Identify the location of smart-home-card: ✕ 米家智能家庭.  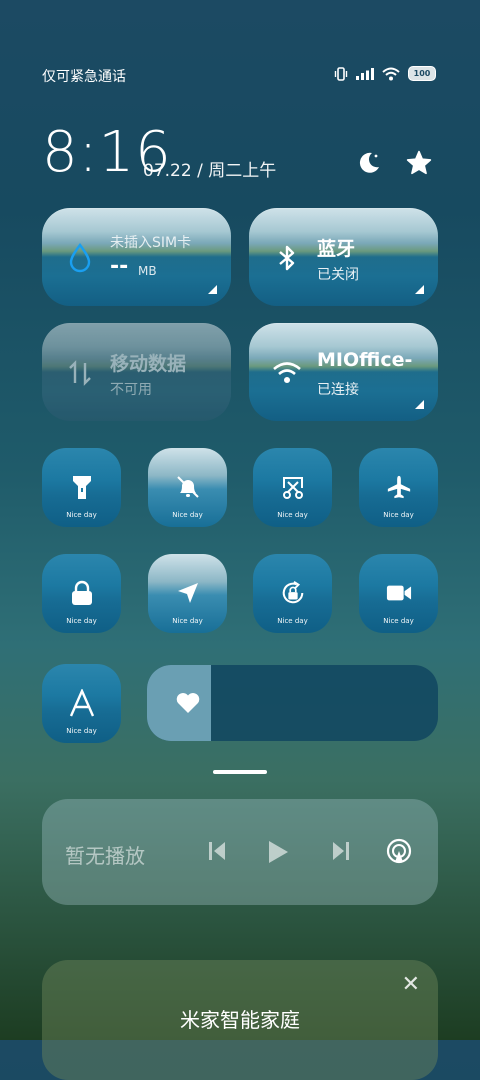
(240, 1020).